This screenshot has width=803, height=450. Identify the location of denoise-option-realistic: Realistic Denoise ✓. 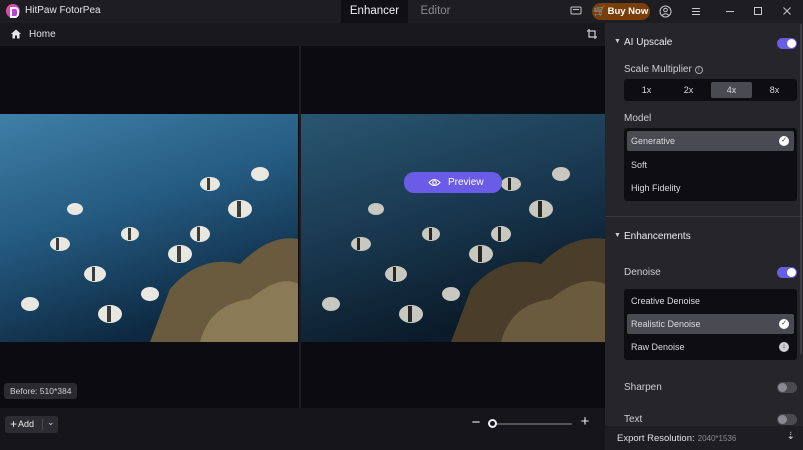
(710, 324).